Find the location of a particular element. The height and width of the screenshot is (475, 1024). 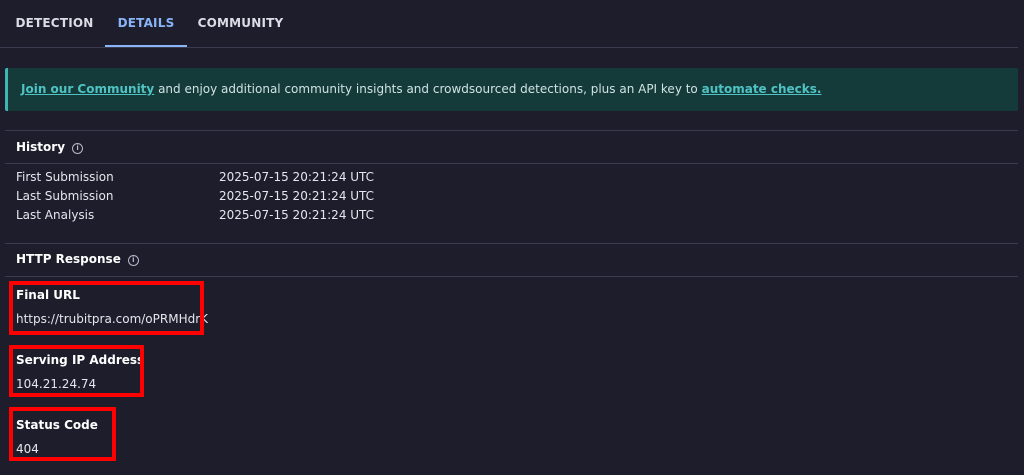

final-url-highlight-box is located at coordinates (106, 308).